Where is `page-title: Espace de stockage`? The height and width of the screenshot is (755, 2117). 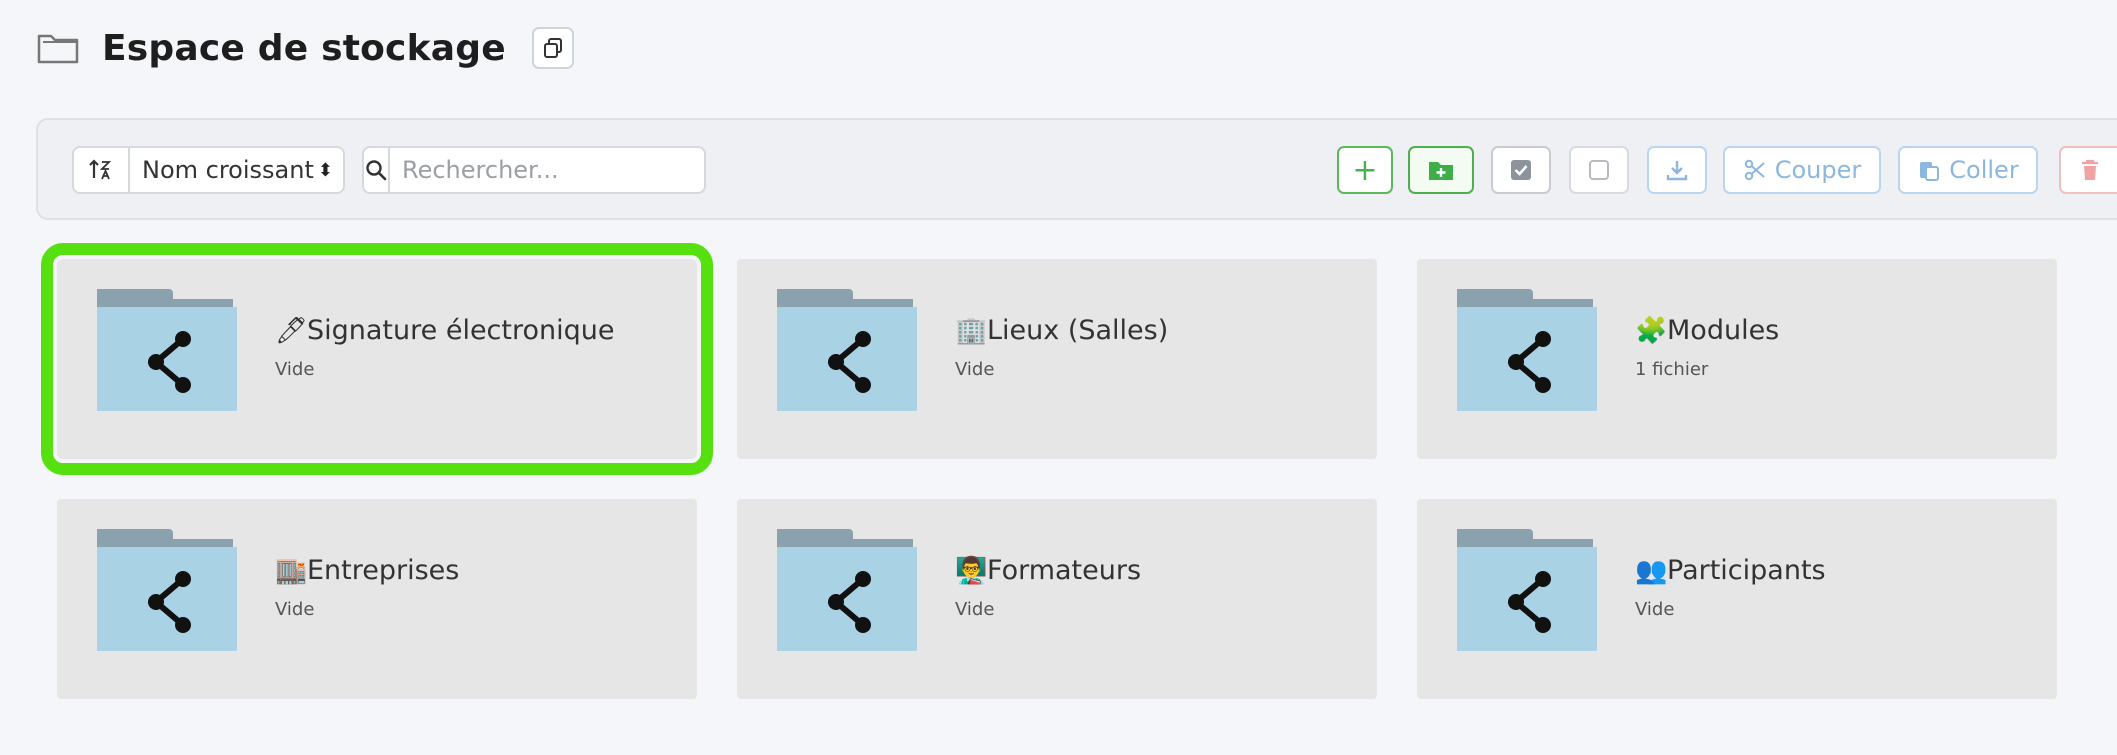 page-title: Espace de stockage is located at coordinates (304, 48).